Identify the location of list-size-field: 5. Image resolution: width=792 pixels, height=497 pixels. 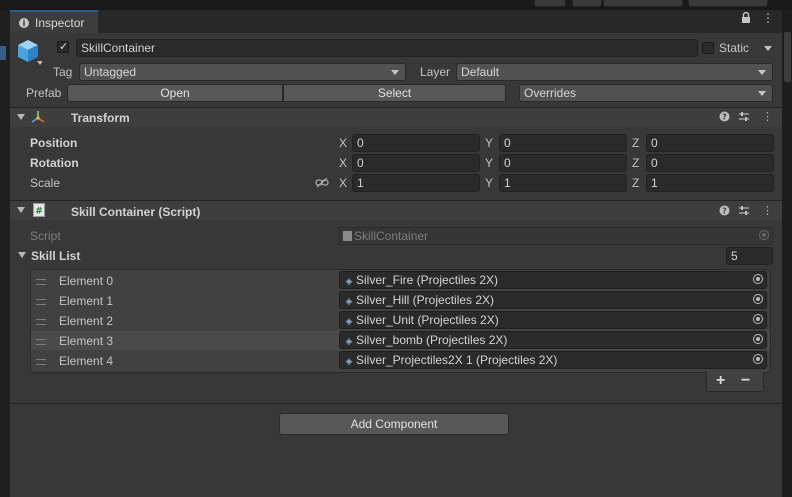
(749, 256).